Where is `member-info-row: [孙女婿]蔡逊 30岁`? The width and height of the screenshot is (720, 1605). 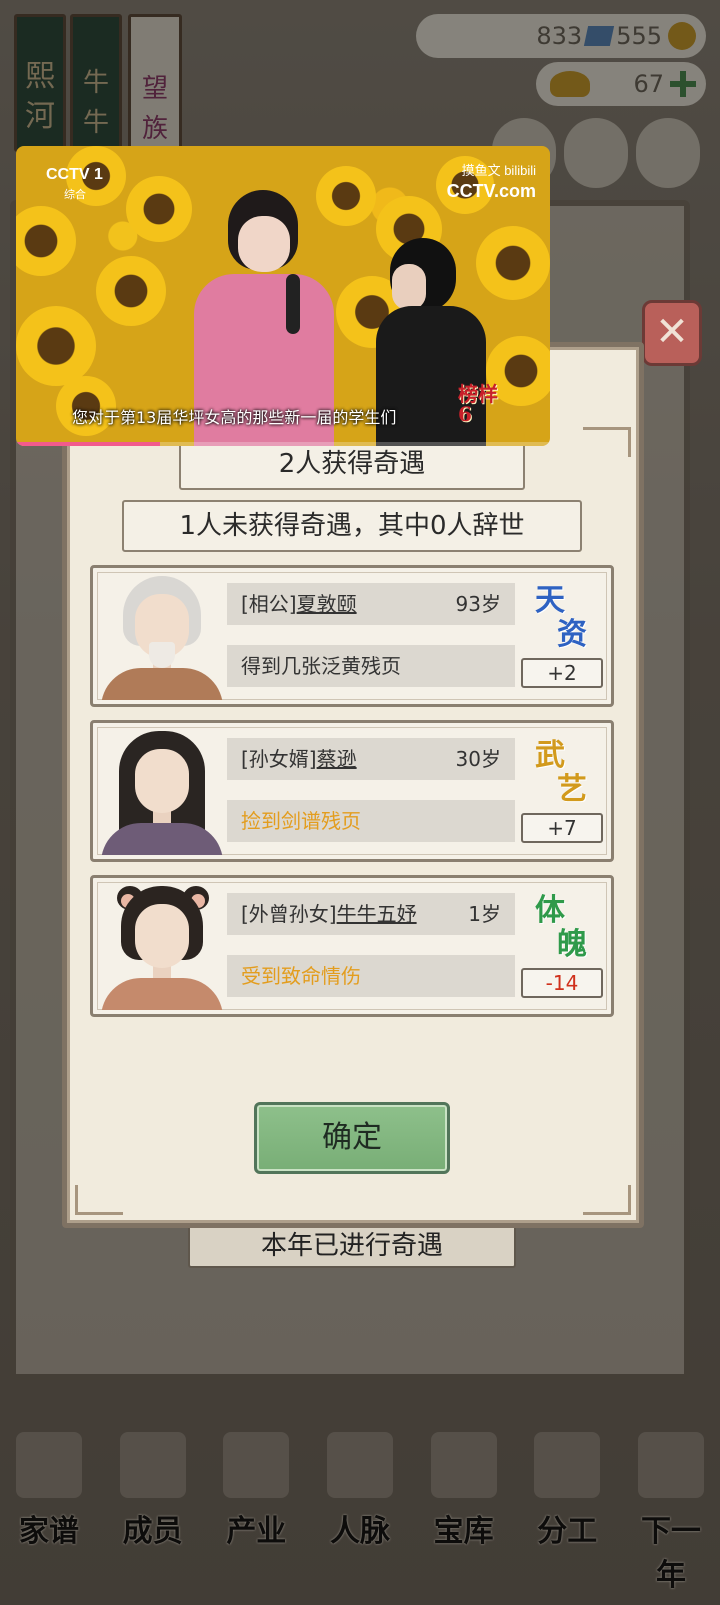
member-info-row: [孙女婿]蔡逊 30岁 is located at coordinates (371, 759).